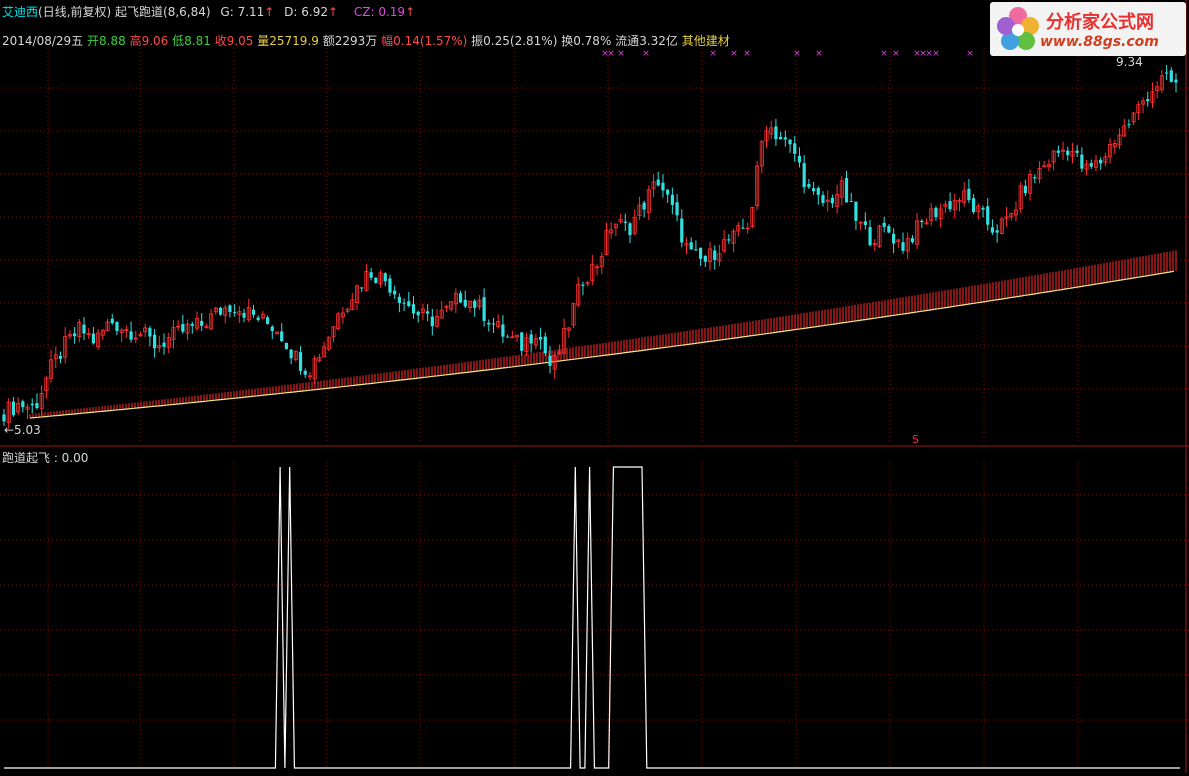  Describe the element at coordinates (93, 41) in the screenshot. I see `open-label: 开` at that location.